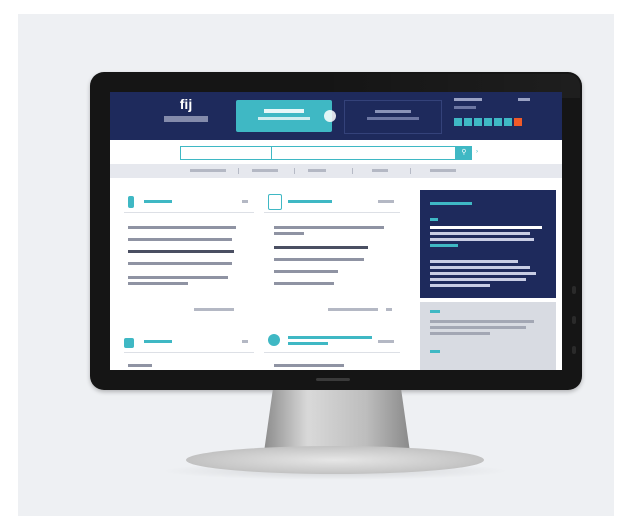 Image resolution: width=635 pixels, height=531 pixels. What do you see at coordinates (364, 153) in the screenshot?
I see `search-input` at bounding box center [364, 153].